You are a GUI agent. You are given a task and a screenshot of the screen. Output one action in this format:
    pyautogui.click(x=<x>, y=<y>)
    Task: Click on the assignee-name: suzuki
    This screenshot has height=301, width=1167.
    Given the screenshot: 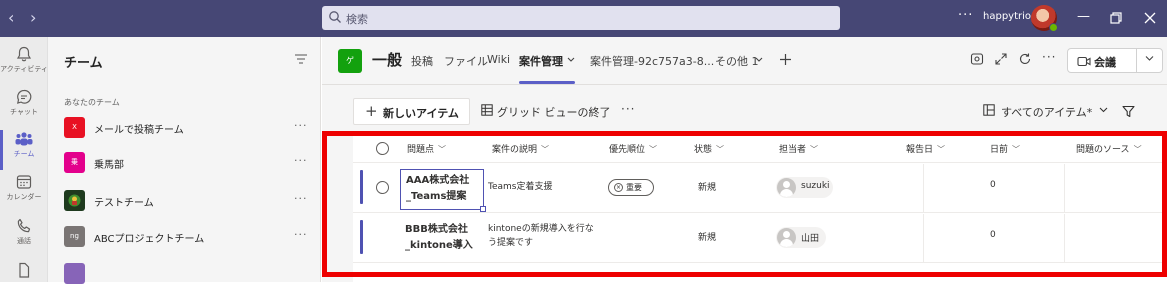 What is the action you would take?
    pyautogui.click(x=815, y=186)
    